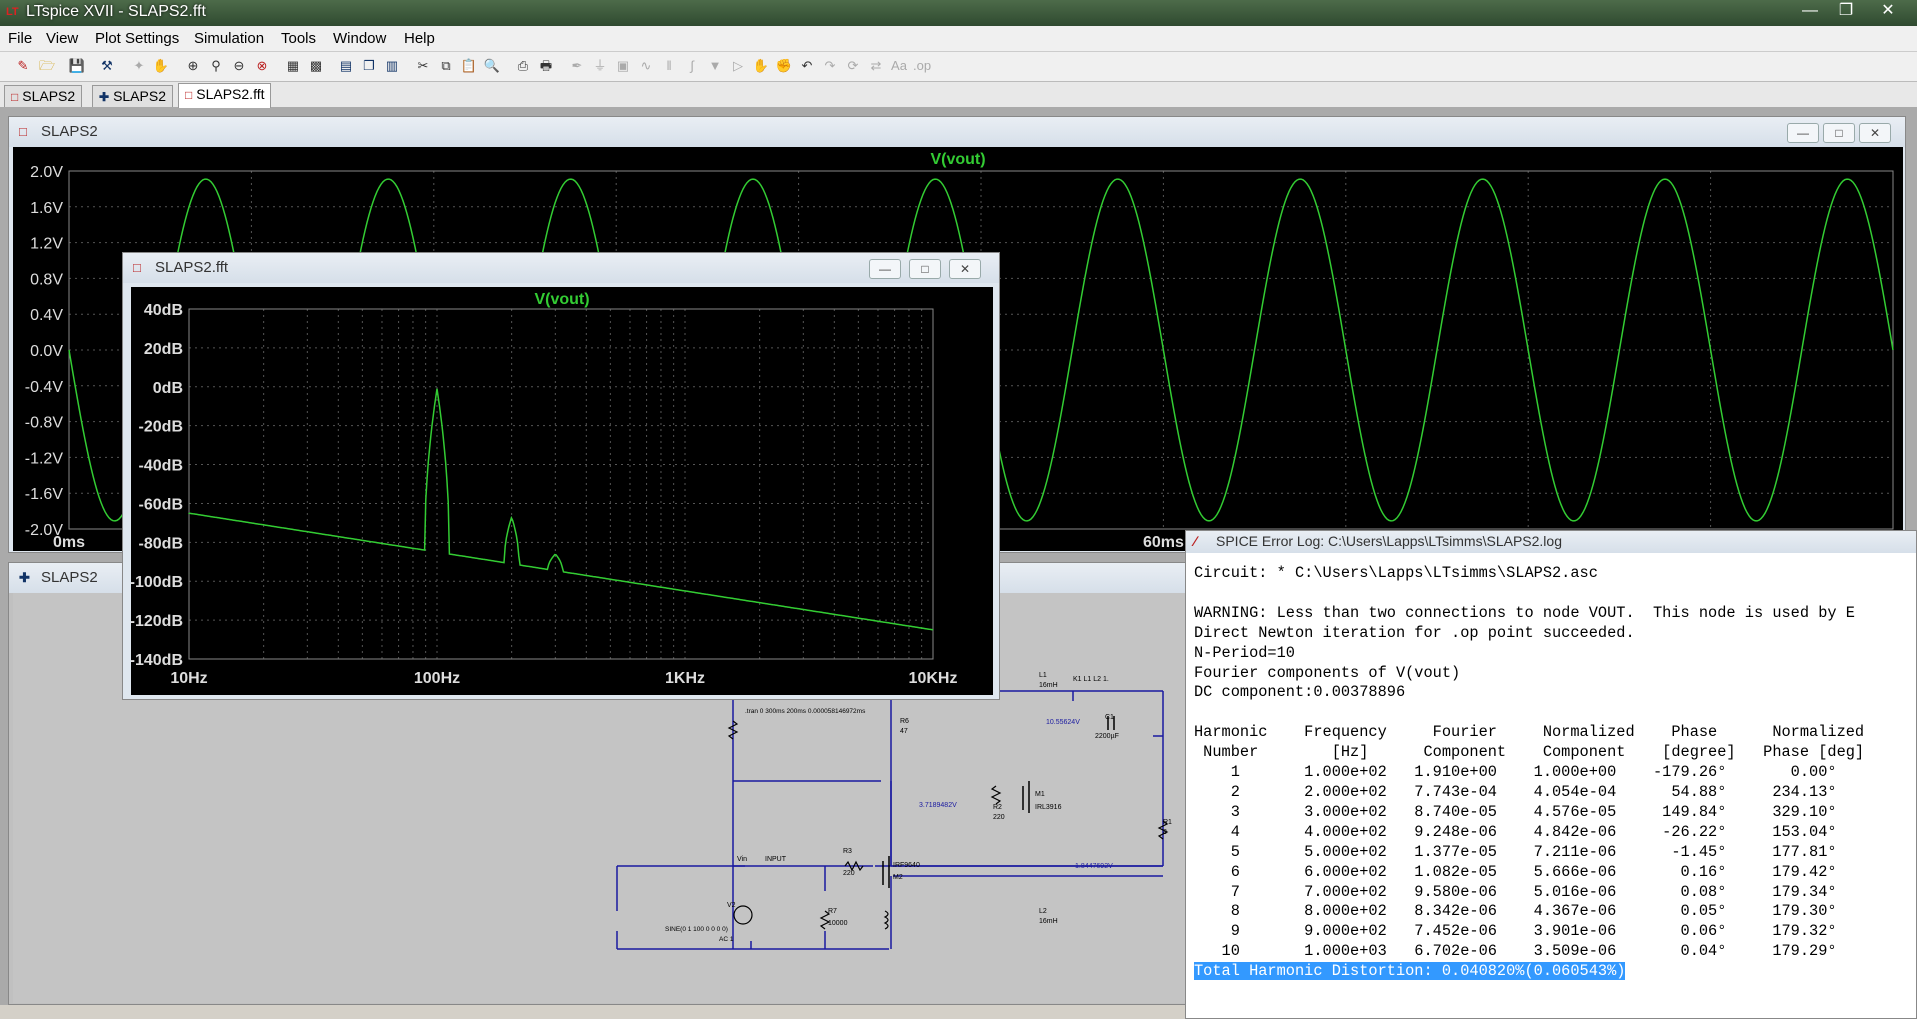 Image resolution: width=1917 pixels, height=1019 pixels. Describe the element at coordinates (546, 66) in the screenshot. I see `print-icon: 🖶` at that location.